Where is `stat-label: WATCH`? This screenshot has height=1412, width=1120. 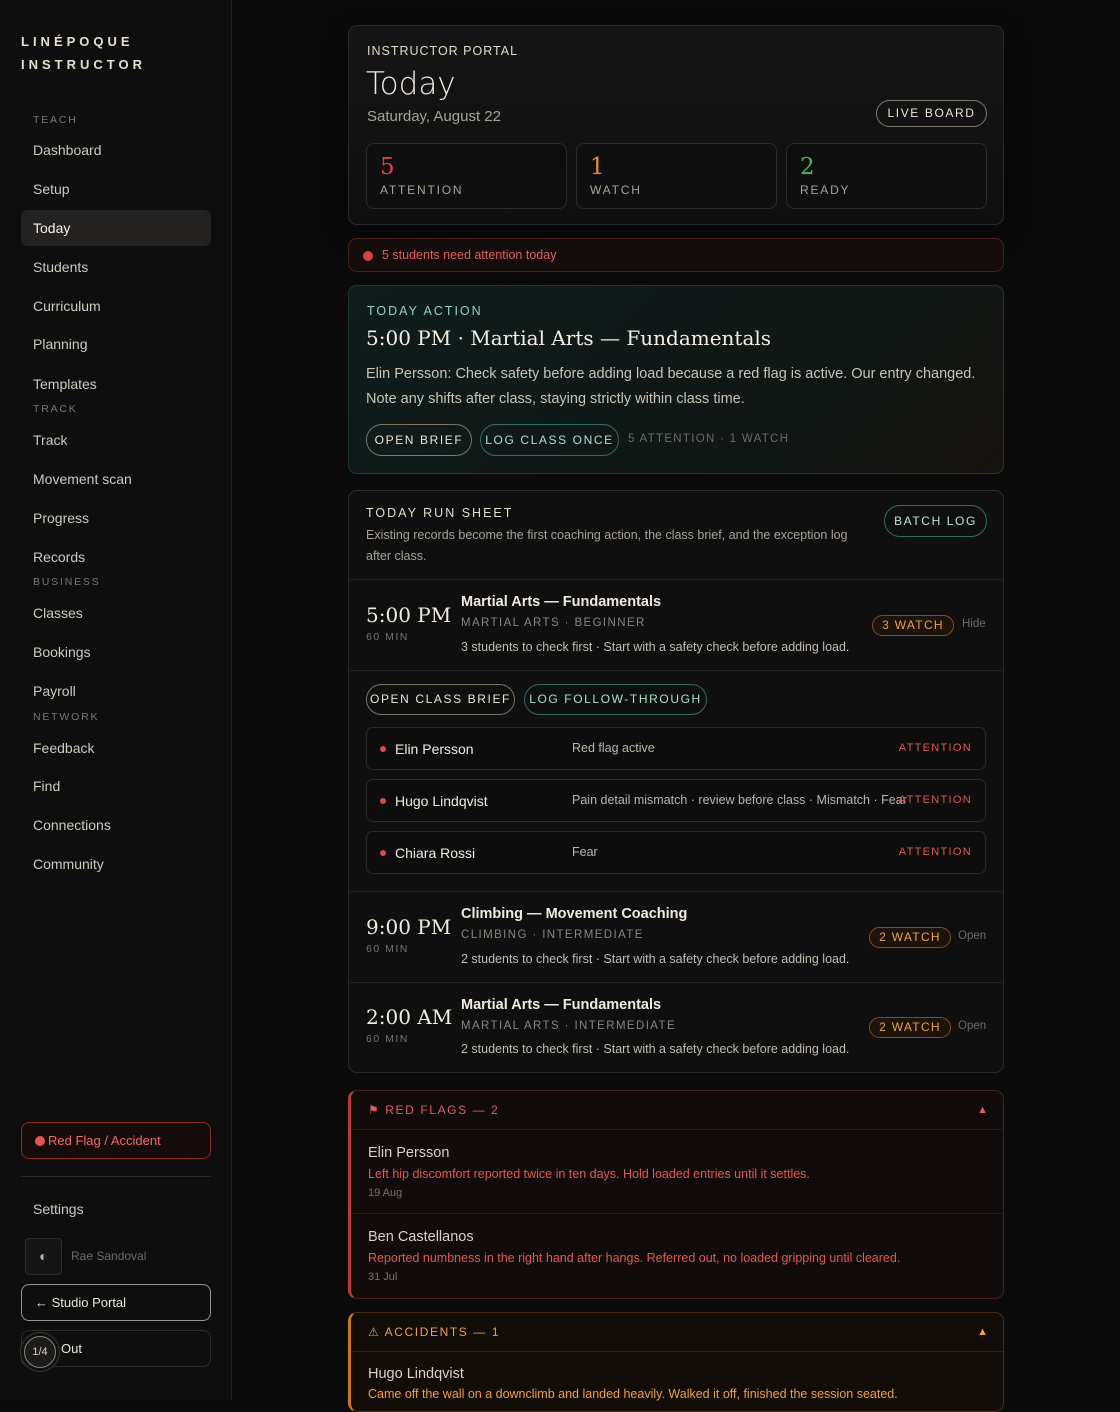
stat-label: WATCH is located at coordinates (616, 190).